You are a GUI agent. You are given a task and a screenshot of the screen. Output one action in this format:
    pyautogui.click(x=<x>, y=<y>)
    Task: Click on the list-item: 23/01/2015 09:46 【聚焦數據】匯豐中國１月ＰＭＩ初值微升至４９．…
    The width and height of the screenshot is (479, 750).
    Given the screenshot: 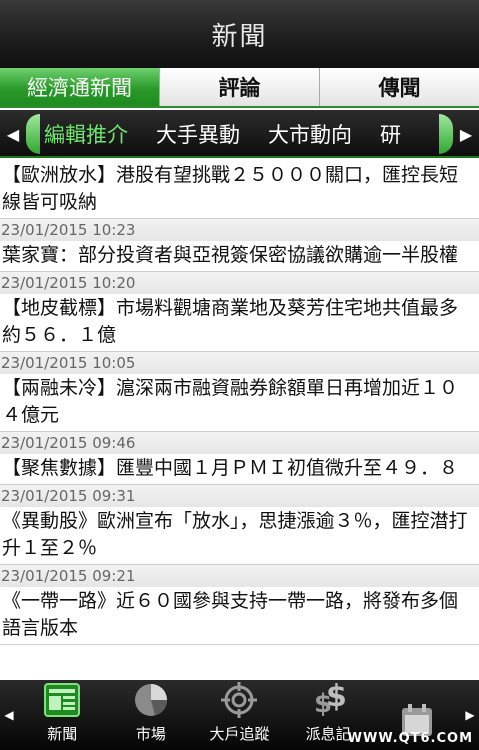 What is the action you would take?
    pyautogui.click(x=239, y=458)
    